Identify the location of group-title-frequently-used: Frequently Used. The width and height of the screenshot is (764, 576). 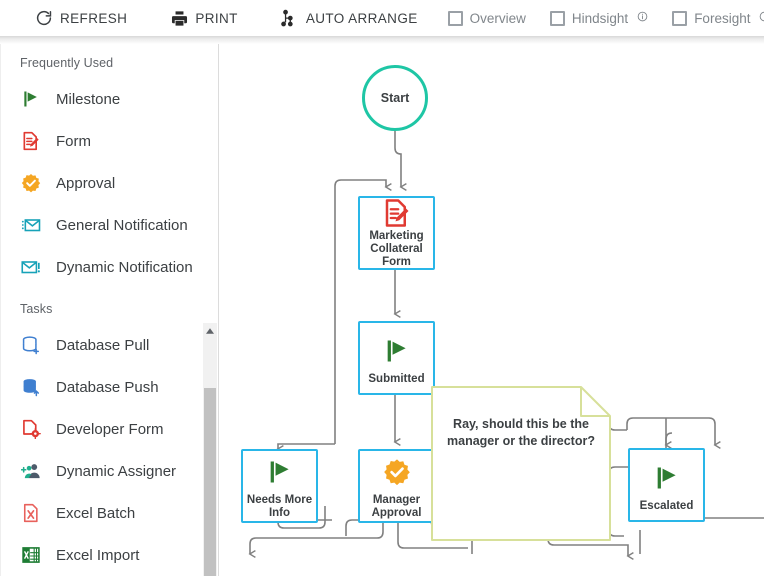
(67, 63).